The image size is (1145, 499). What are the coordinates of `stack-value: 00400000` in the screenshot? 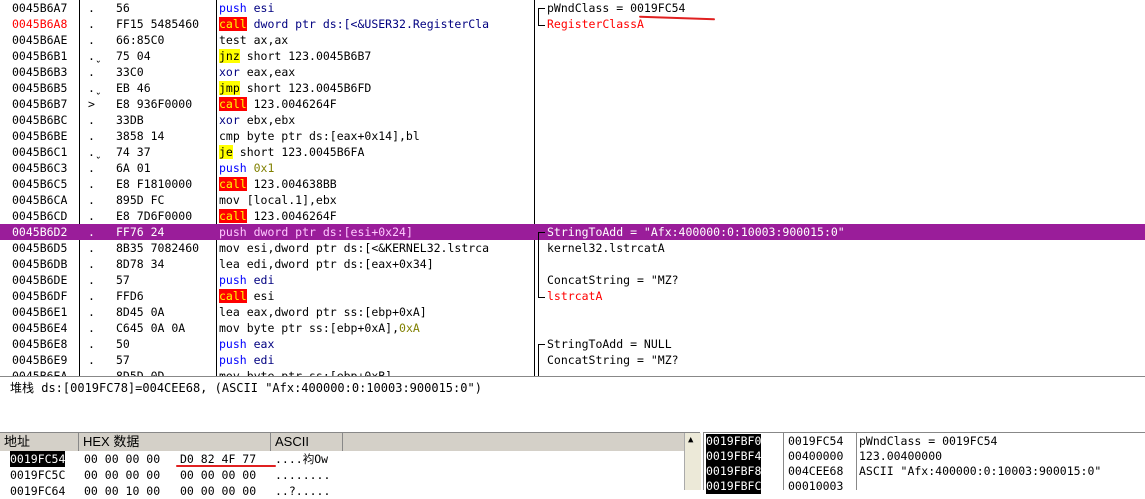 It's located at (816, 456).